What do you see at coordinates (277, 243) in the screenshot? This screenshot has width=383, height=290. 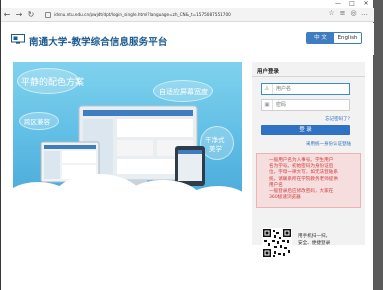 I see `qr-code-icon` at bounding box center [277, 243].